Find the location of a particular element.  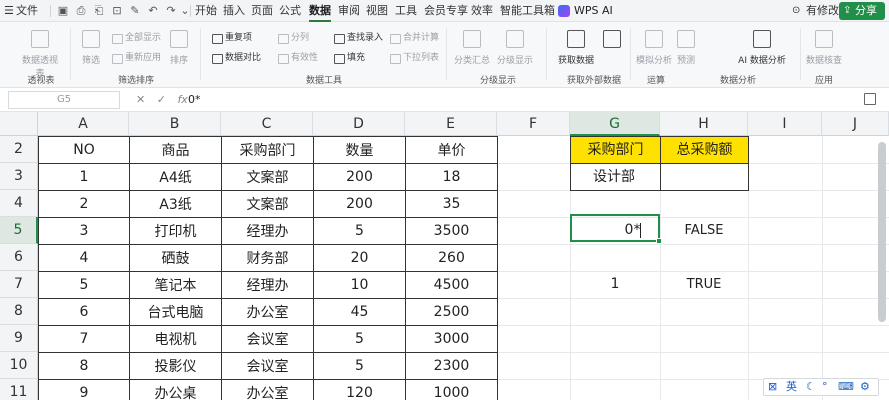

file-menu: 文件 is located at coordinates (27, 11).